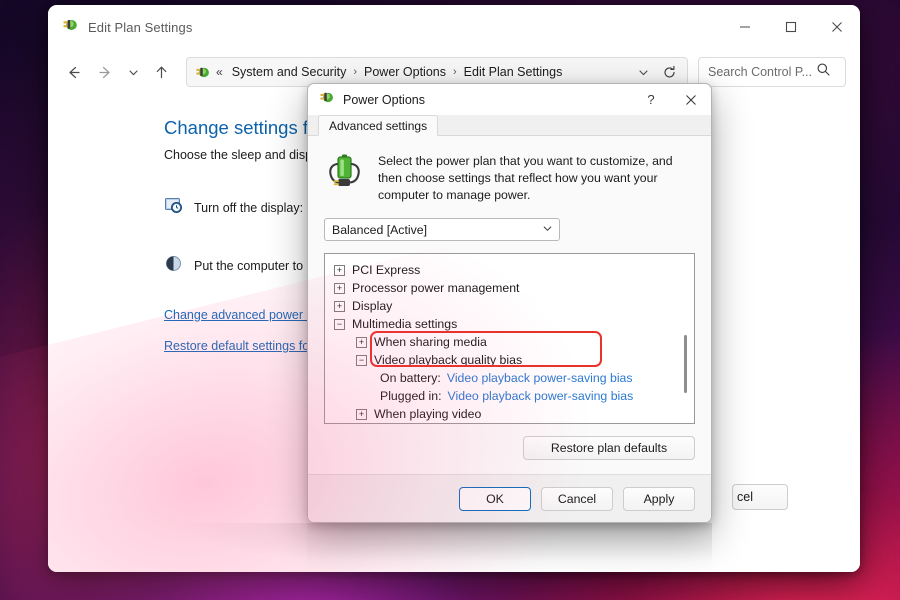 The image size is (900, 600). What do you see at coordinates (685, 364) in the screenshot?
I see `scrollbar-thumb` at bounding box center [685, 364].